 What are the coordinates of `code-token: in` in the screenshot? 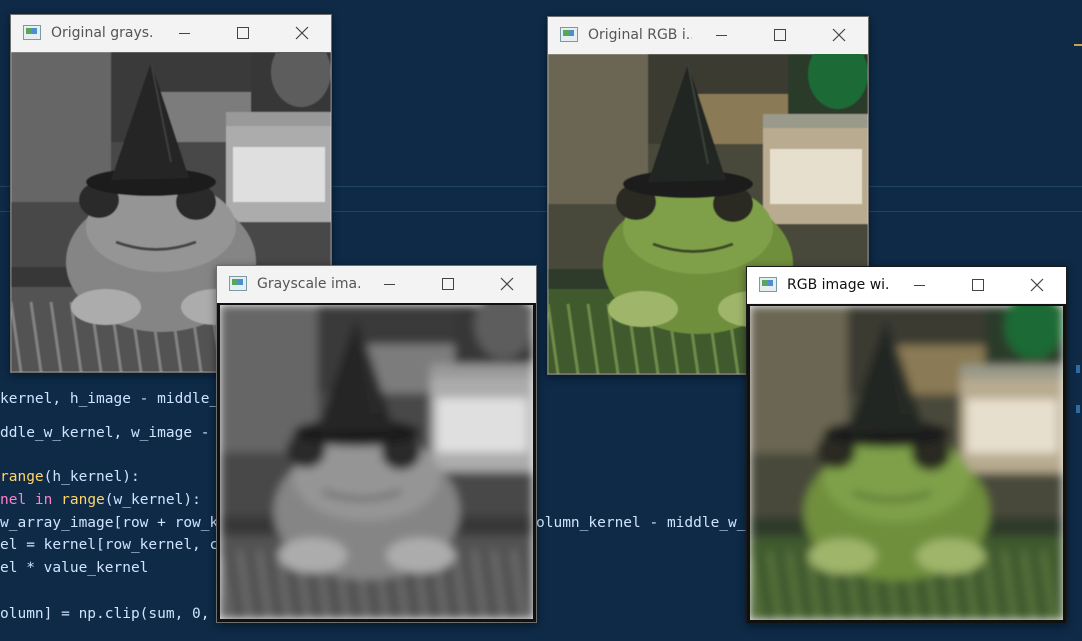 It's located at (48, 500).